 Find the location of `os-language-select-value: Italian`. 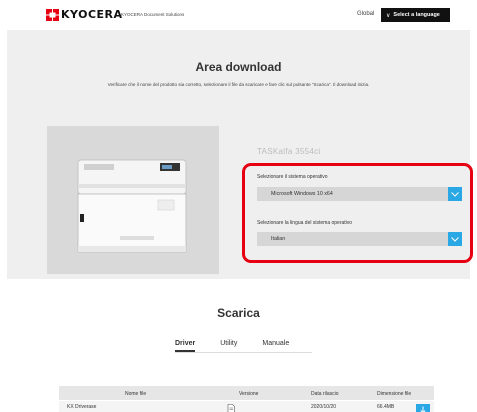

os-language-select-value: Italian is located at coordinates (278, 239).